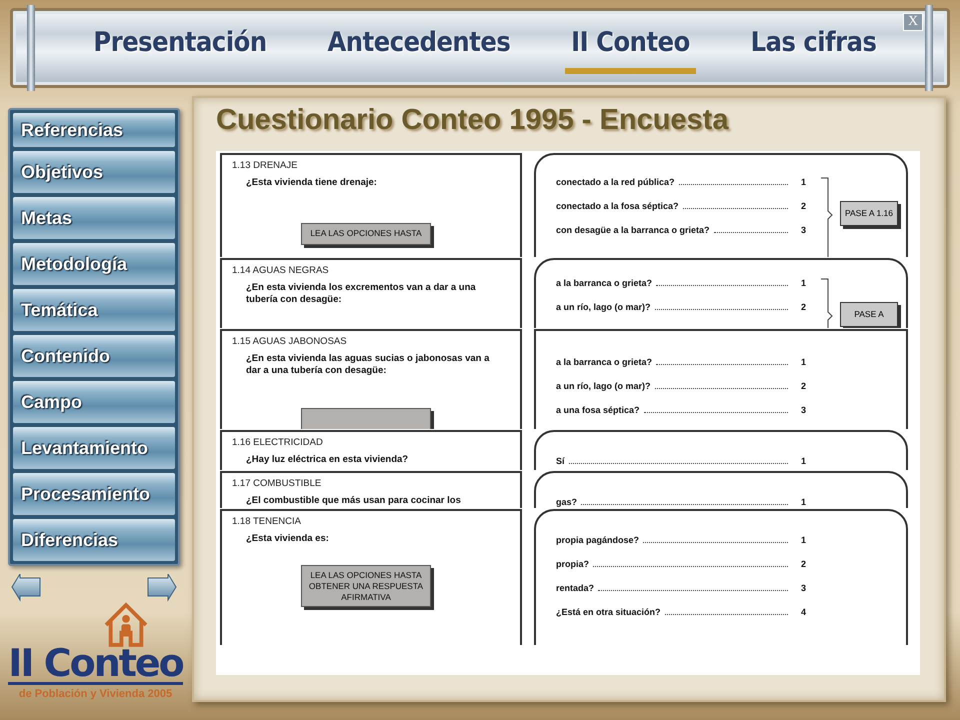 The height and width of the screenshot is (720, 960). What do you see at coordinates (94, 402) in the screenshot?
I see `sidebar-item: Campo` at bounding box center [94, 402].